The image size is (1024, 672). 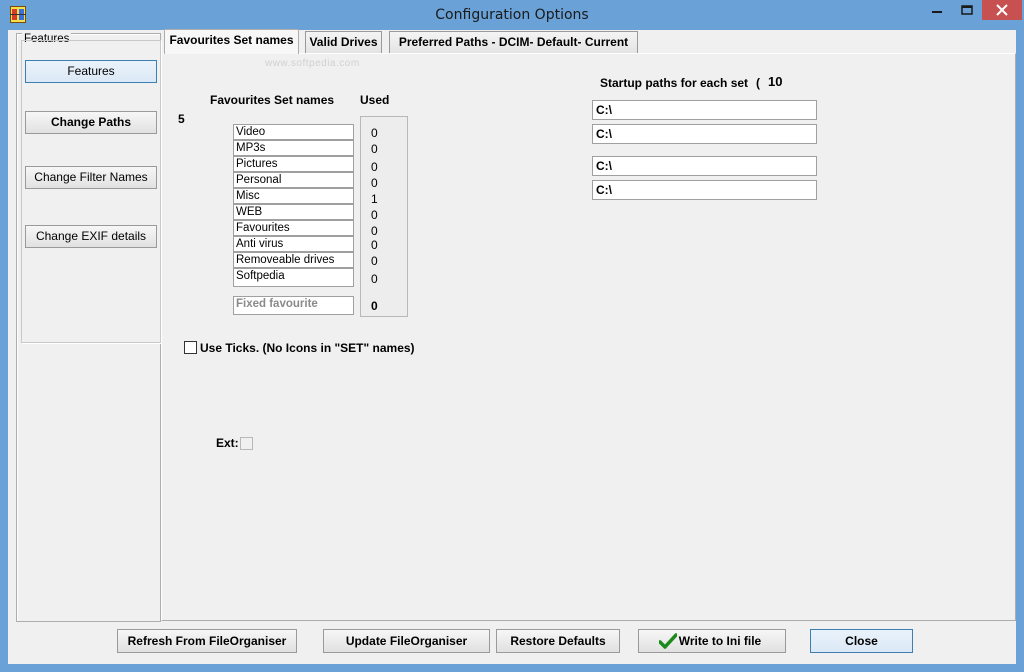 I want to click on list-item: Removeable drives, so click(x=293, y=260).